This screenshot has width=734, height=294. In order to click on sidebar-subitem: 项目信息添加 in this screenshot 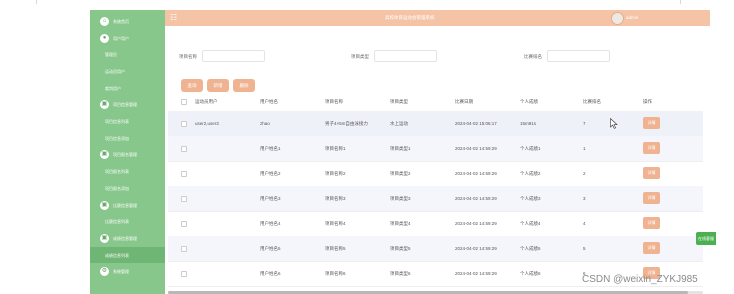, I will do `click(127, 138)`.